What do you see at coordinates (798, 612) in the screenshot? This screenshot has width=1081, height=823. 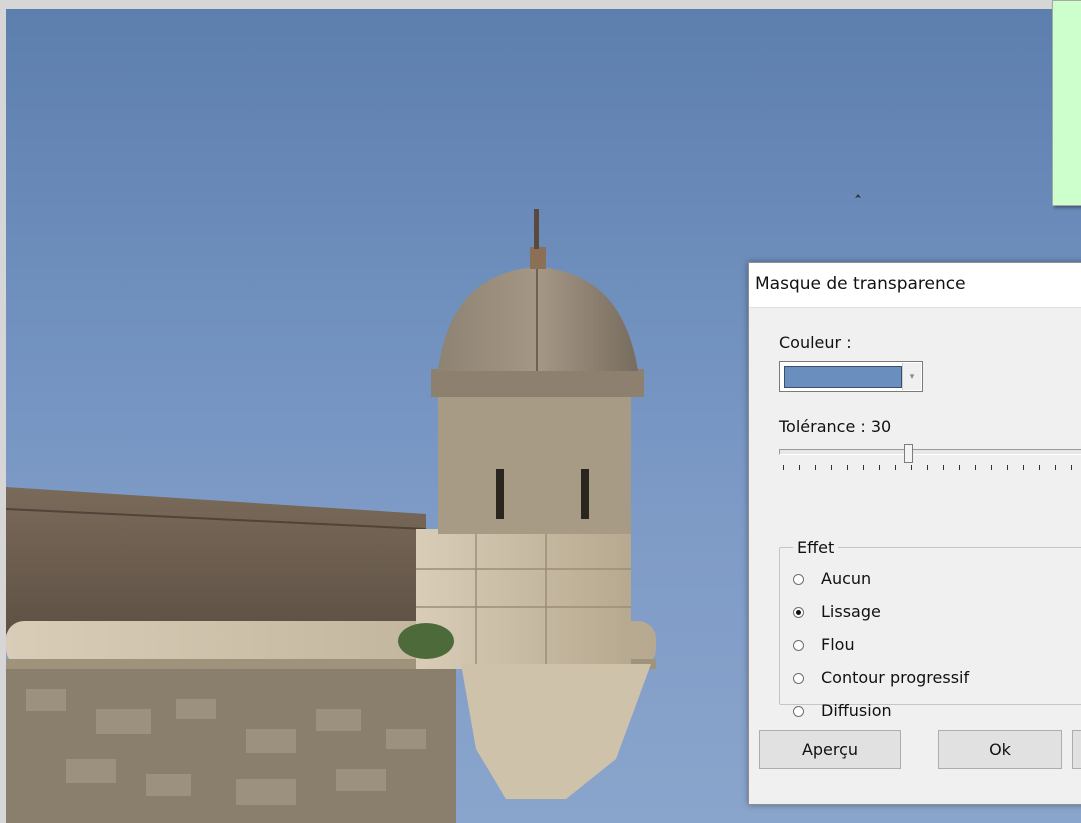 I see `radio-button-checked` at bounding box center [798, 612].